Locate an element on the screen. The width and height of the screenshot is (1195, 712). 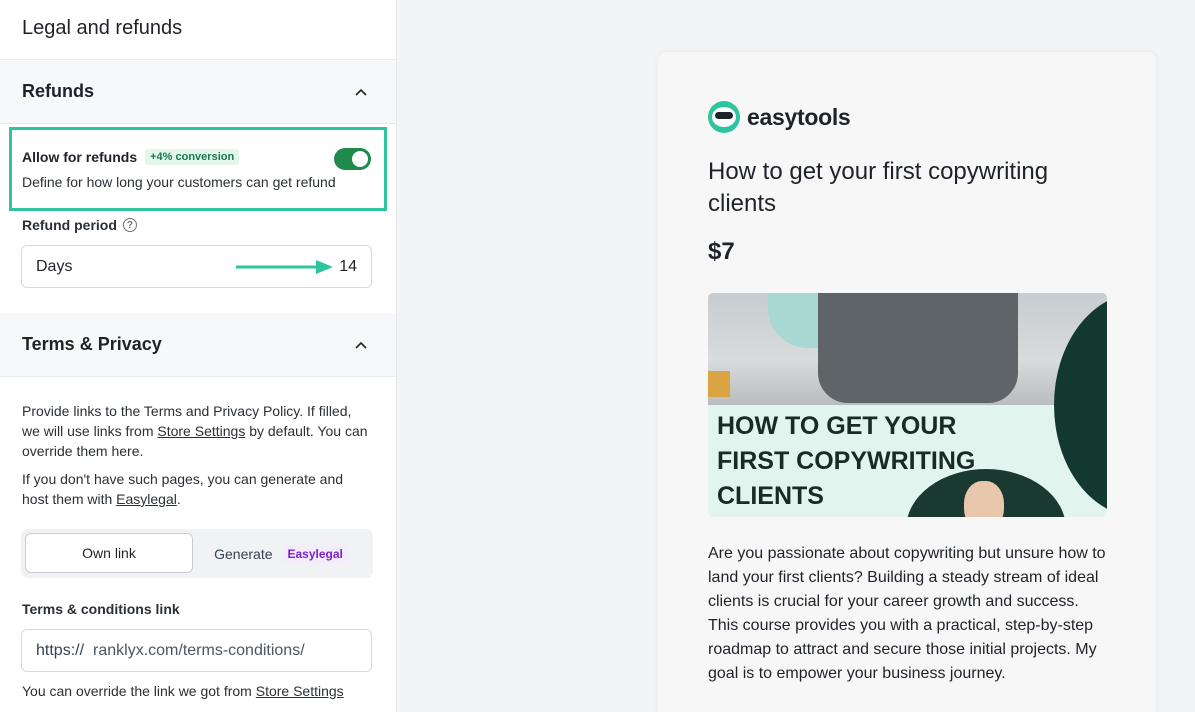
cover-line: FIRST COPYWRITING is located at coordinates (846, 461).